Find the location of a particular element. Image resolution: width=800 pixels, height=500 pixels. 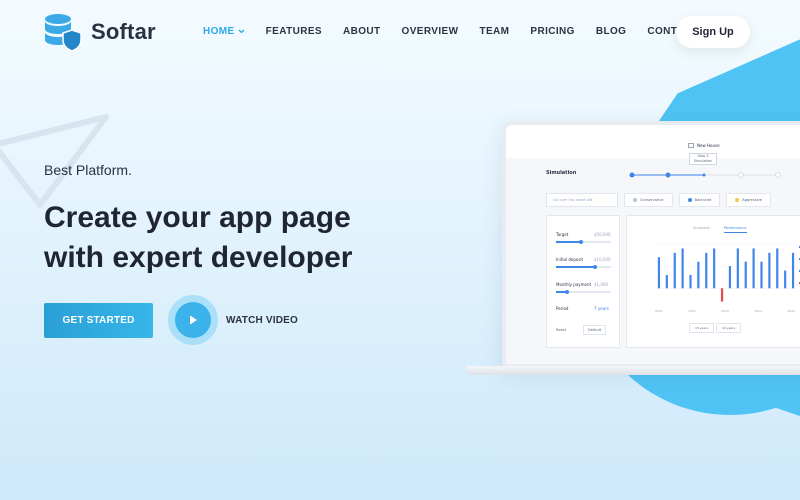

nav-item-label: PRICING is located at coordinates (552, 31).